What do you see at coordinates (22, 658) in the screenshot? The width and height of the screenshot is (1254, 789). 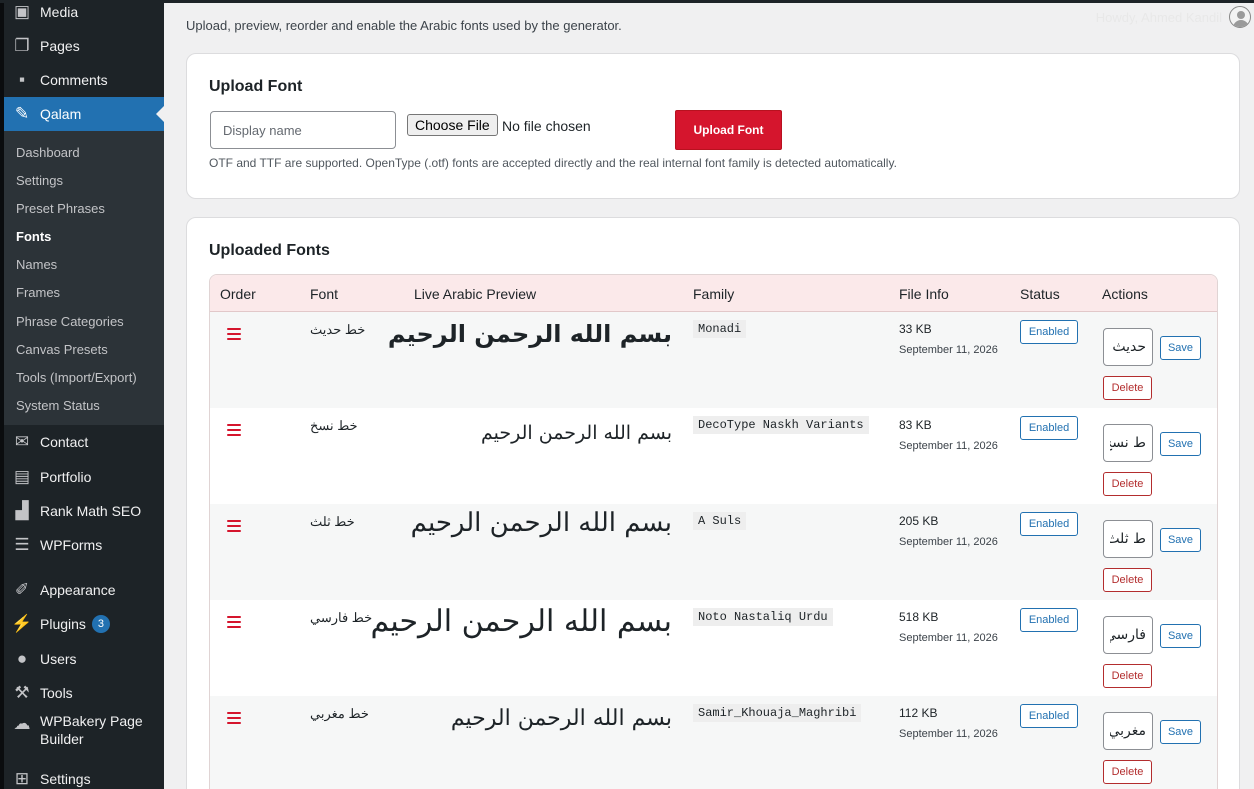 I see `users-icon: ●` at bounding box center [22, 658].